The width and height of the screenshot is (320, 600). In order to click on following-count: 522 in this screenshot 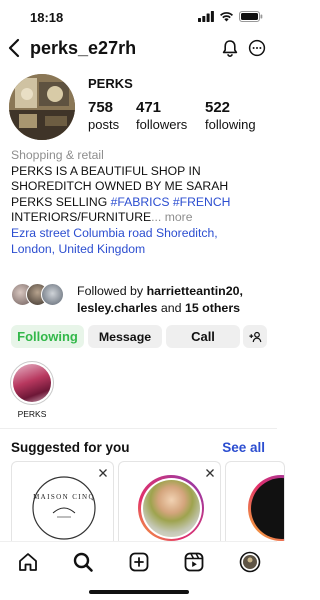, I will do `click(218, 107)`.